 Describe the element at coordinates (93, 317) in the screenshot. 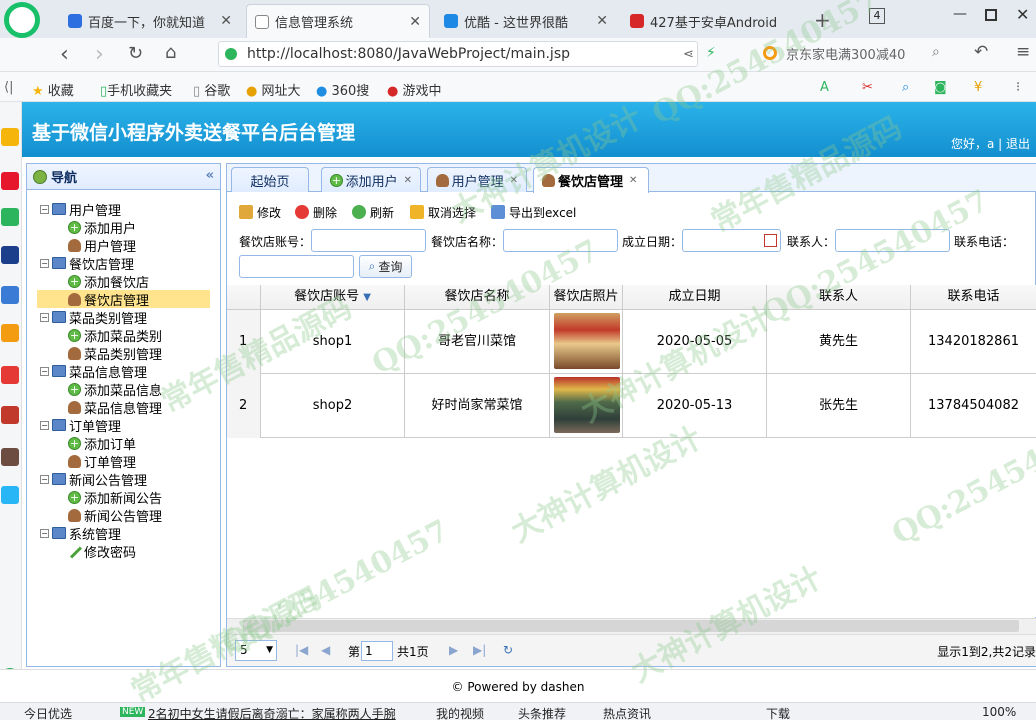

I see `nav-group: − 菜品类别管理` at that location.